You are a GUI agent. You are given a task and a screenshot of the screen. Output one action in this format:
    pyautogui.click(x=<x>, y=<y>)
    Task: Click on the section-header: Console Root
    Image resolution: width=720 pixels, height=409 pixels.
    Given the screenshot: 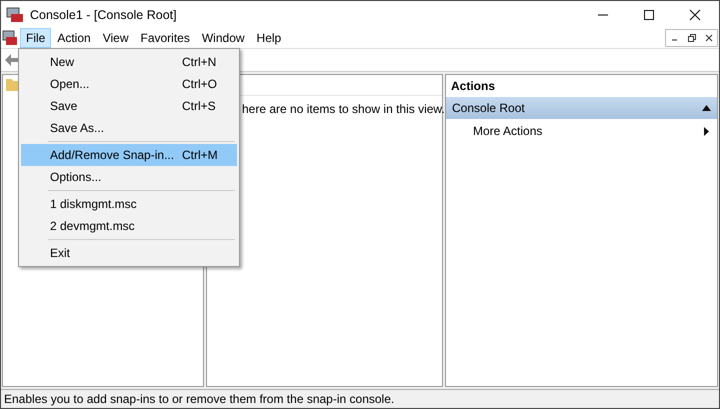 What is the action you would take?
    pyautogui.click(x=581, y=108)
    